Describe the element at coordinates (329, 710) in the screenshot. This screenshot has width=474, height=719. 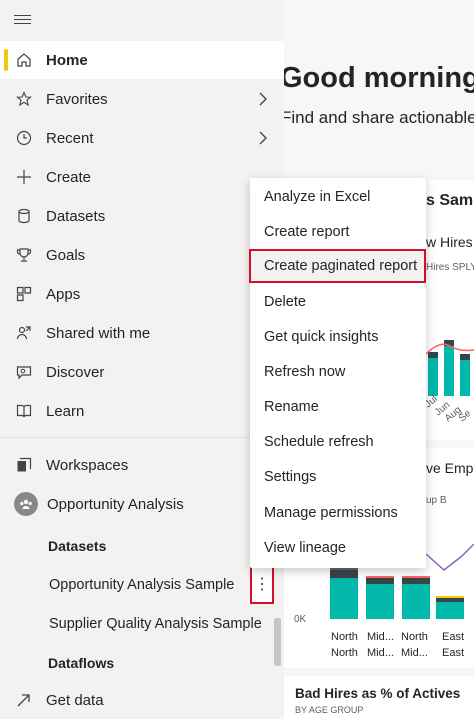
I see `card-subtitle: BY AGE GROUP` at that location.